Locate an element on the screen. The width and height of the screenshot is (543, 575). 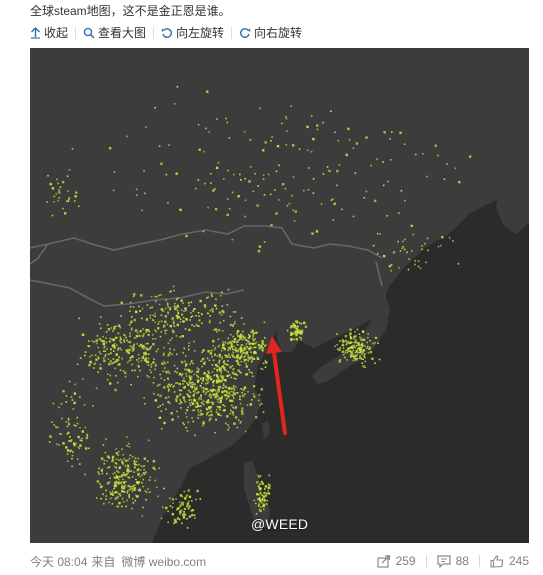
thumbs-up-icon is located at coordinates (497, 561).